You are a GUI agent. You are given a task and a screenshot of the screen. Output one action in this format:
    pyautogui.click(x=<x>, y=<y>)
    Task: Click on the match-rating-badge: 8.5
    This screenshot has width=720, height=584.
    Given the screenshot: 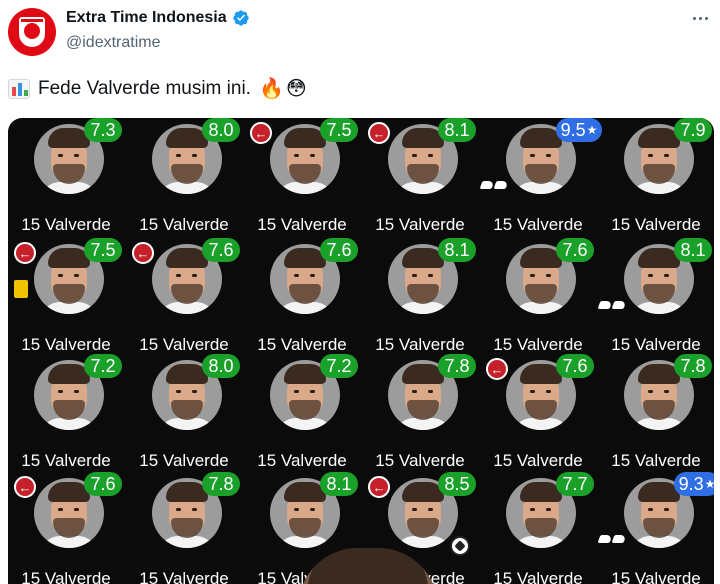 What is the action you would take?
    pyautogui.click(x=457, y=484)
    